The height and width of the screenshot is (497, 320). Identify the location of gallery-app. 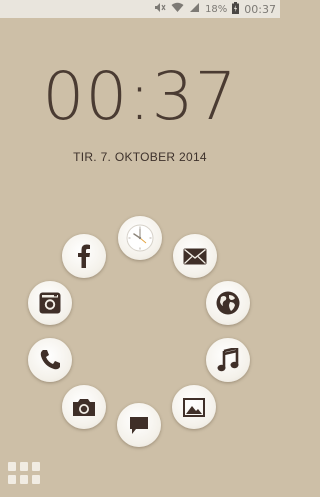
(194, 407).